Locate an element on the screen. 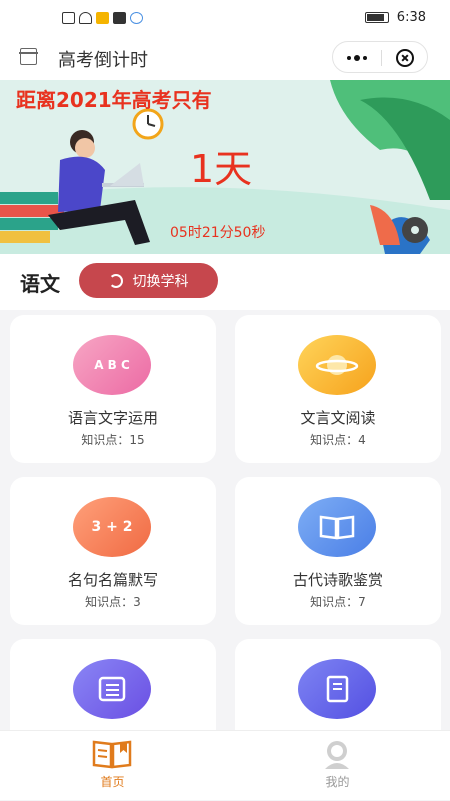 Image resolution: width=450 pixels, height=801 pixels. status-time: 6:38 is located at coordinates (411, 17).